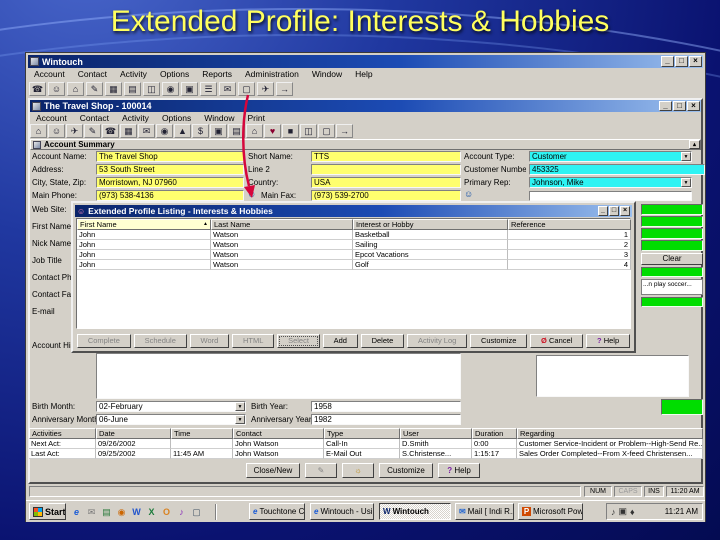 Image resolution: width=720 pixels, height=540 pixels. What do you see at coordinates (272, 131) in the screenshot?
I see `extended-profile-icon: ♥` at bounding box center [272, 131].